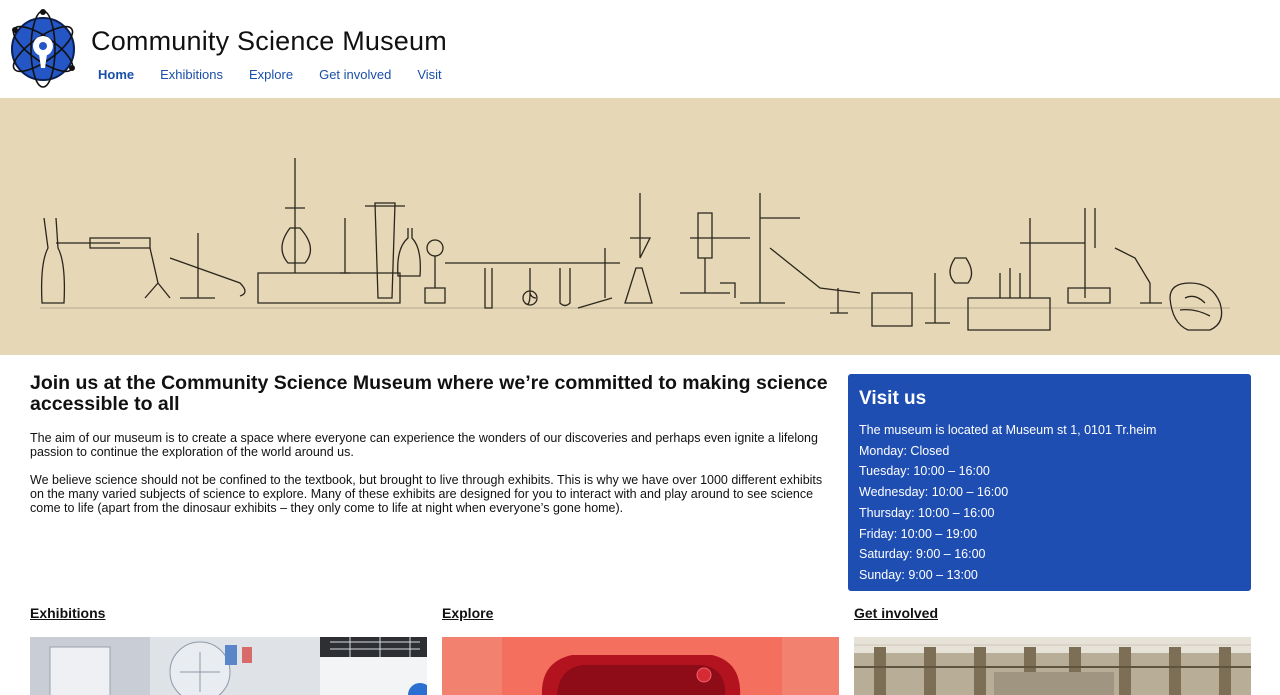 The height and width of the screenshot is (695, 1280). What do you see at coordinates (922, 554) in the screenshot?
I see `hours-saturday: Saturday: 9:00 – 16:00` at bounding box center [922, 554].